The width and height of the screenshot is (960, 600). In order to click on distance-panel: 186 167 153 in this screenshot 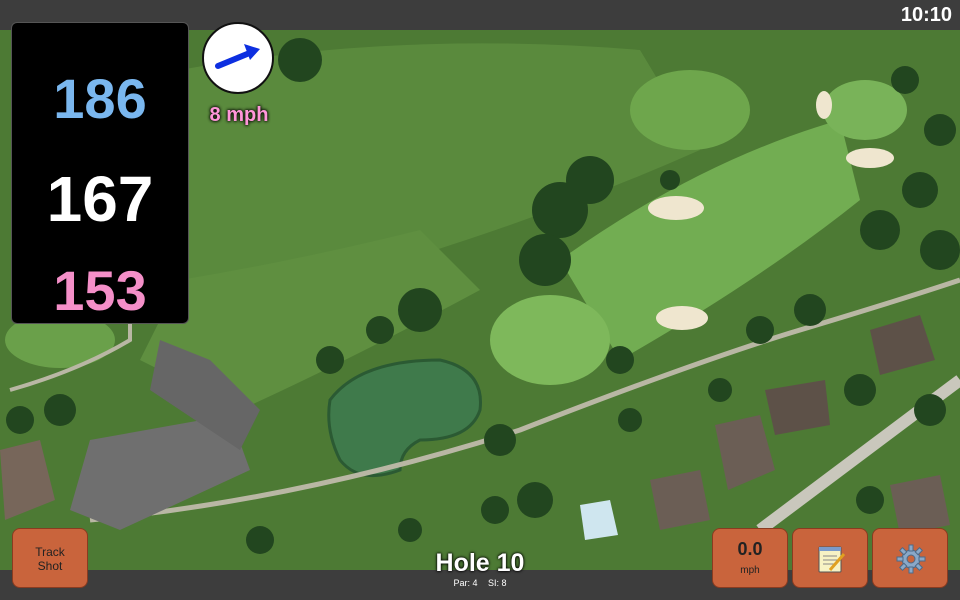, I will do `click(100, 173)`.